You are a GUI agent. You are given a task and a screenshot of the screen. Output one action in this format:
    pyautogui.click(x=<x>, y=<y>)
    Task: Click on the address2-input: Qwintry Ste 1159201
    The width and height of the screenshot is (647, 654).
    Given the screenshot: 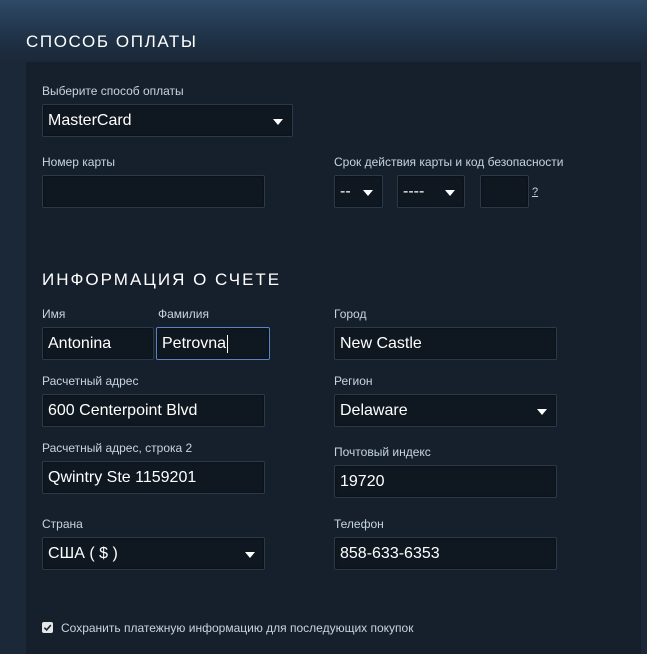 What is the action you would take?
    pyautogui.click(x=153, y=477)
    